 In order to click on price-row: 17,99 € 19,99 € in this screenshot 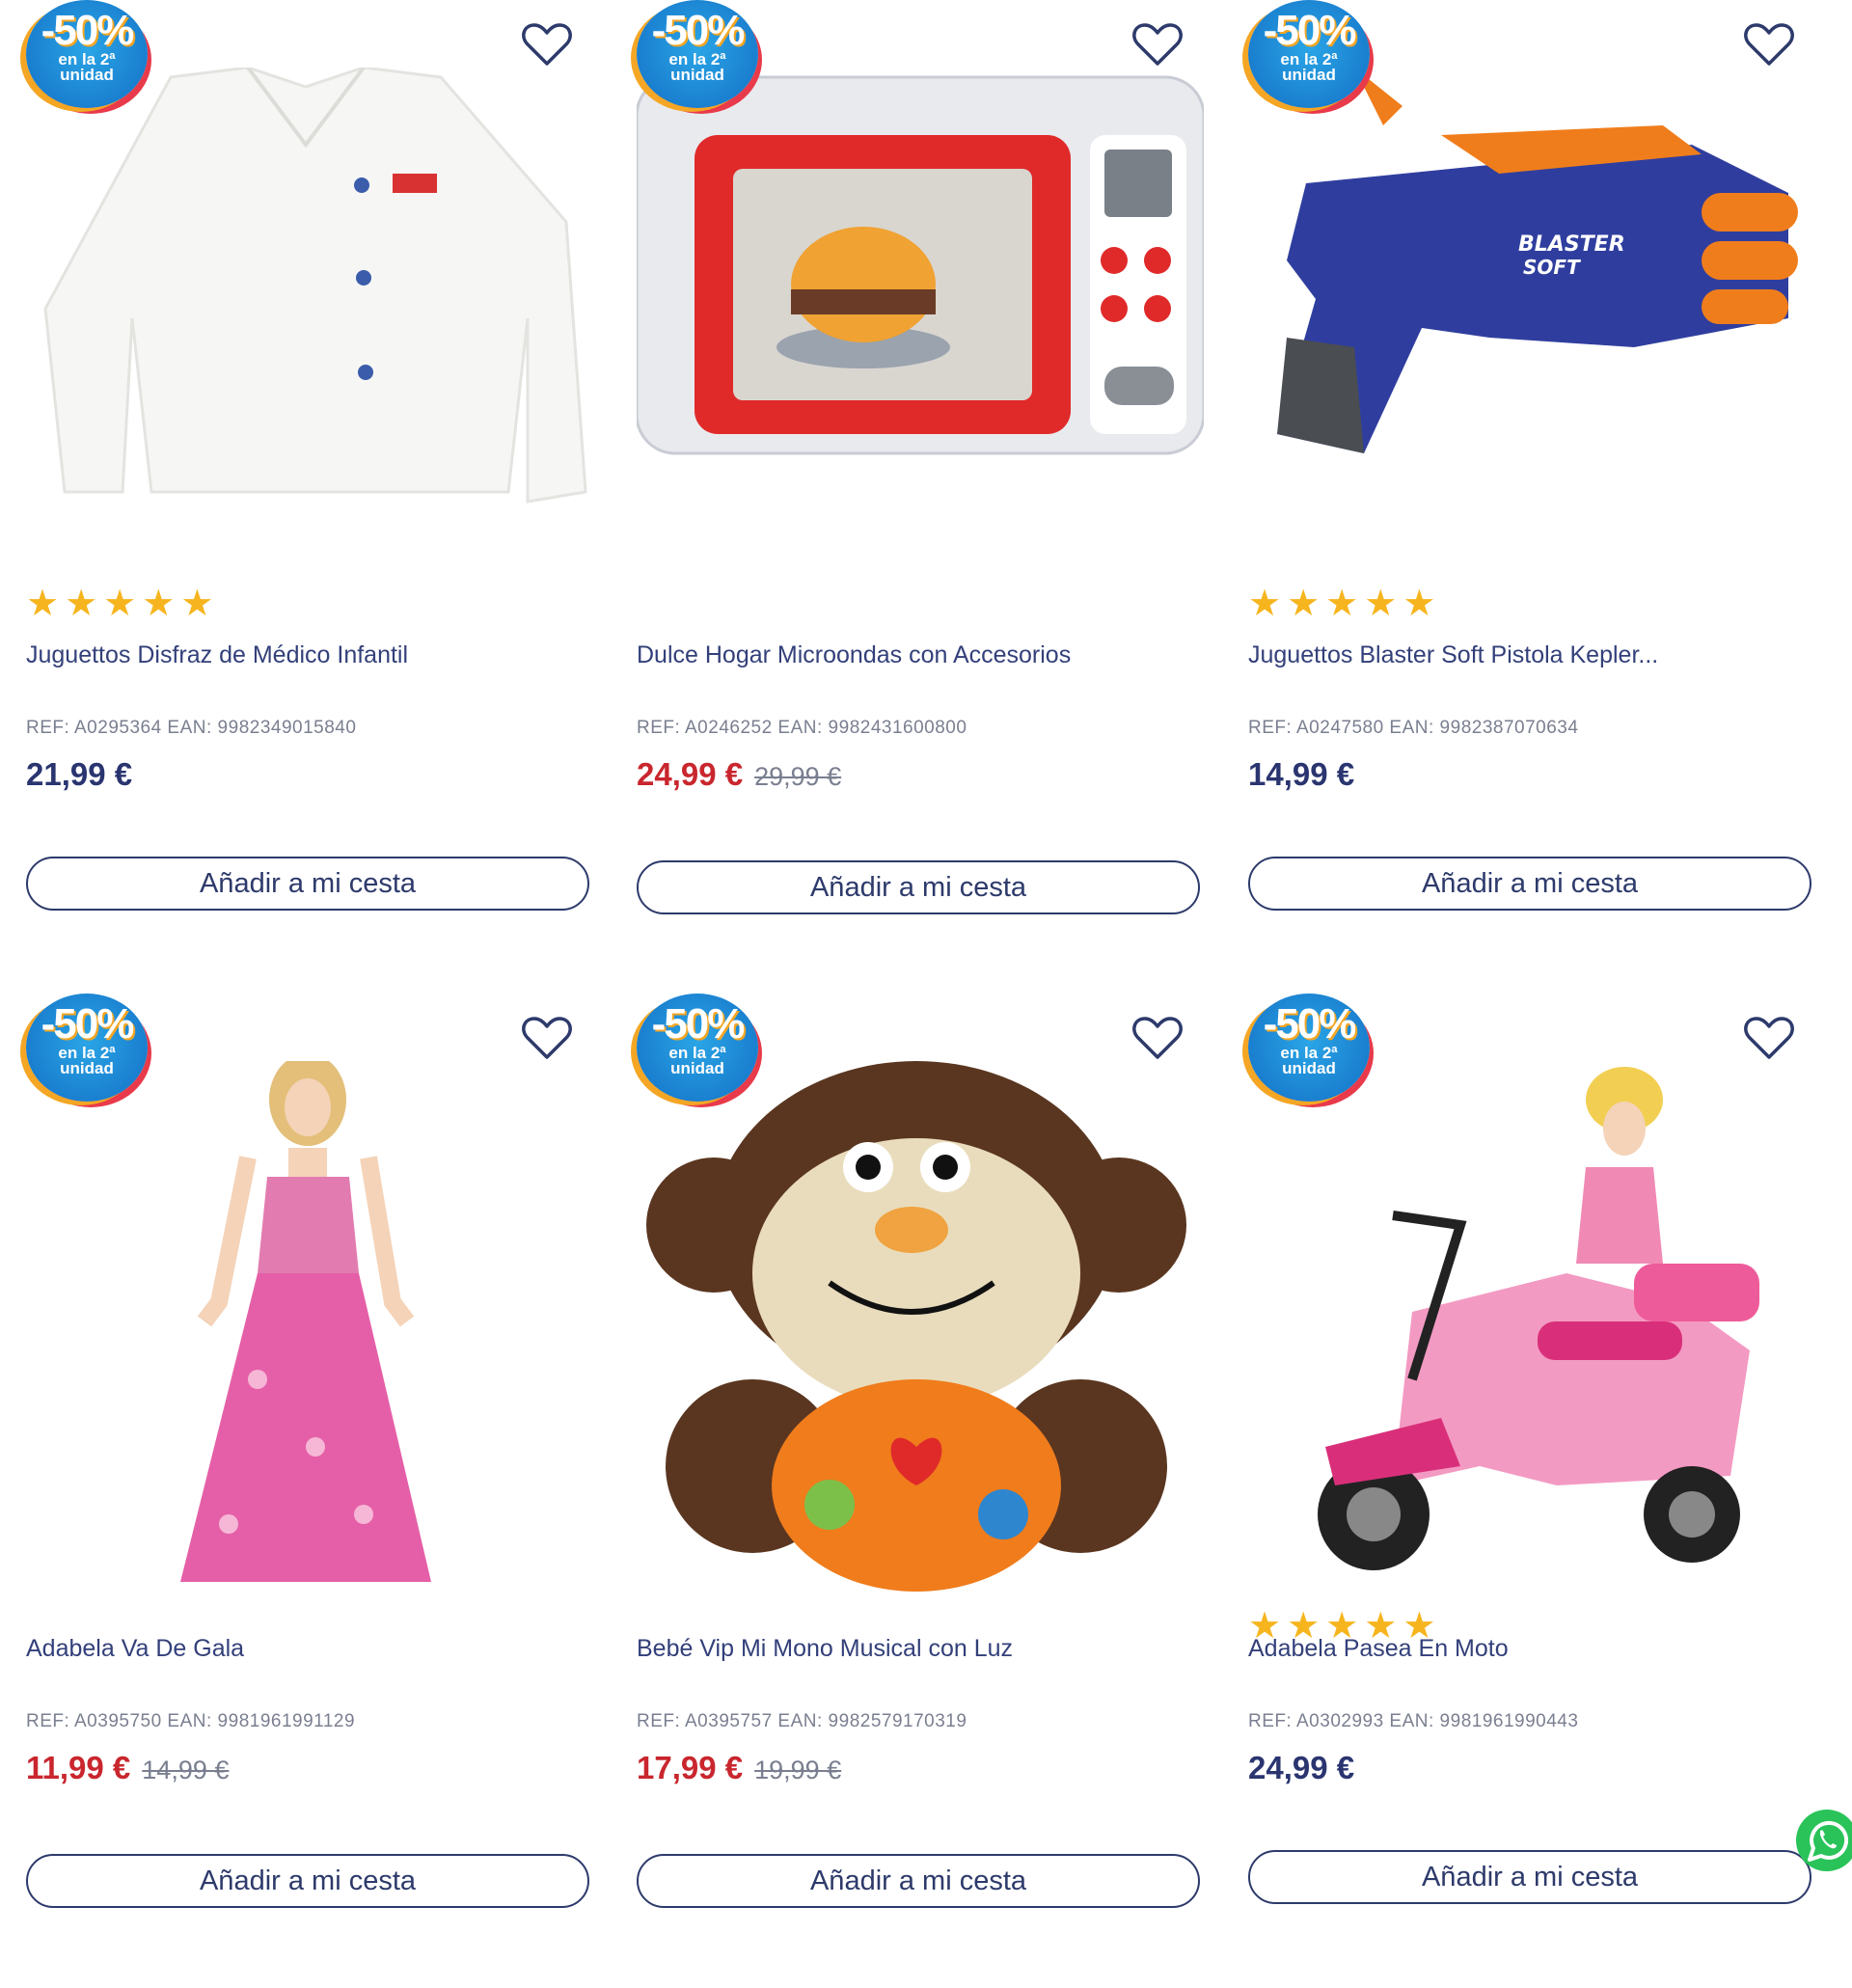, I will do `click(739, 1772)`.